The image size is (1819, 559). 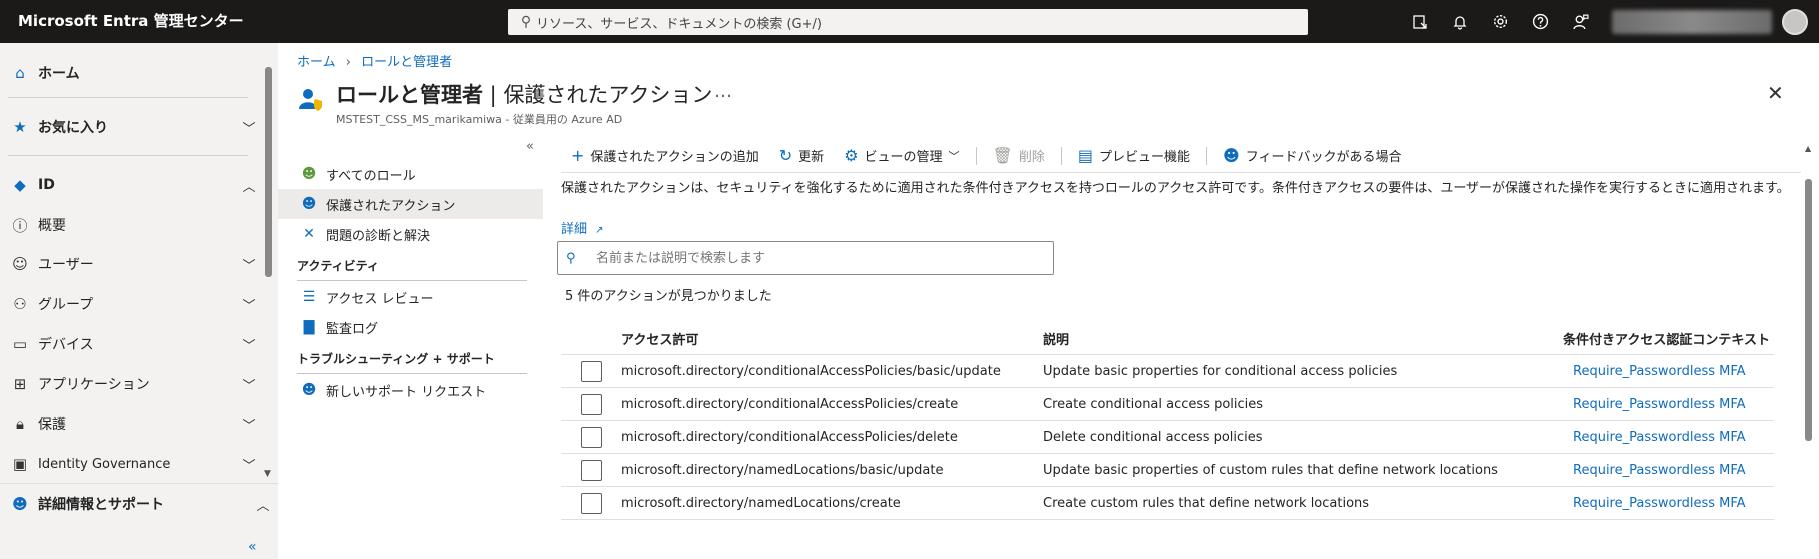 I want to click on preview-icon: ▤, so click(x=1085, y=155).